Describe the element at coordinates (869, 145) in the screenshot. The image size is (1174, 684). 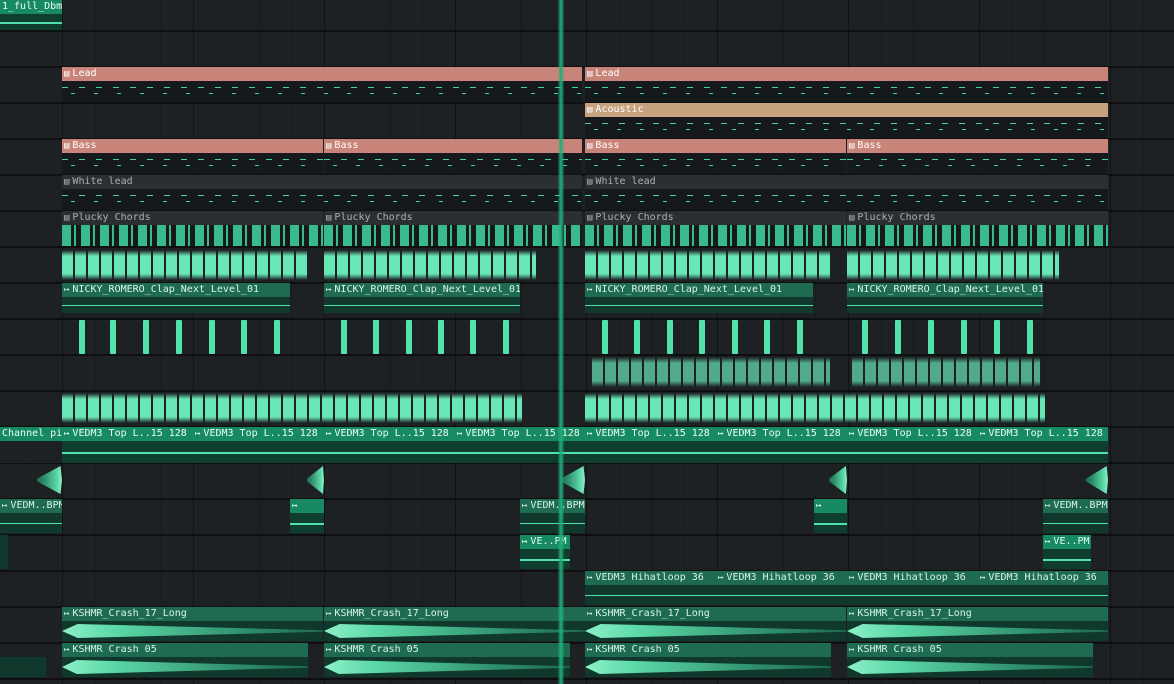
I see `clip-label: Bass` at that location.